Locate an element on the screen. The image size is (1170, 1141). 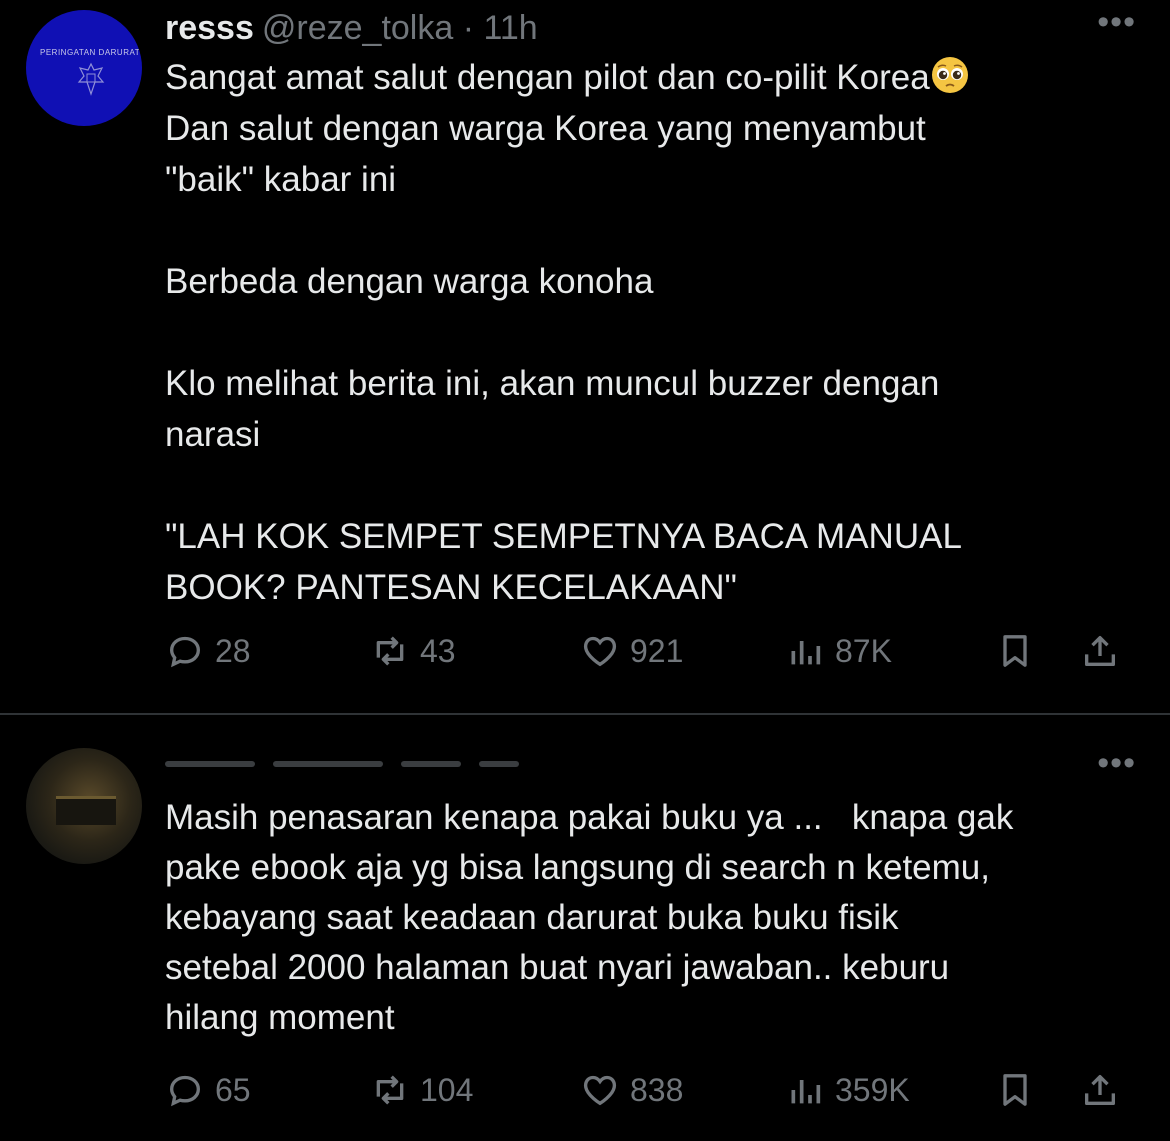
handle-and-time: @reze_tolka · 11h is located at coordinates (400, 28).